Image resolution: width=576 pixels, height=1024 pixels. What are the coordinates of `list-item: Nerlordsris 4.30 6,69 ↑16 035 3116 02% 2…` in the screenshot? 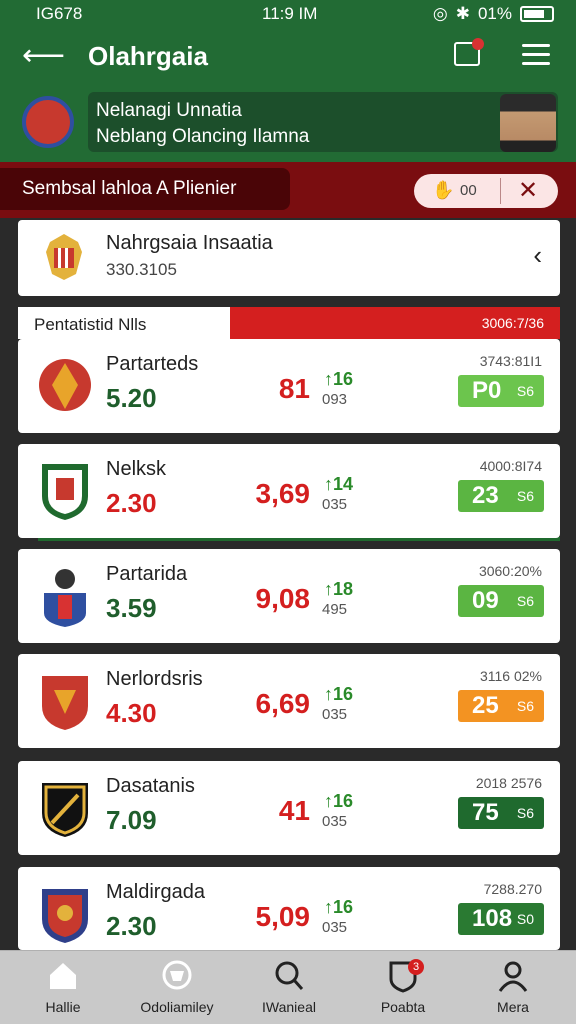 It's located at (289, 701).